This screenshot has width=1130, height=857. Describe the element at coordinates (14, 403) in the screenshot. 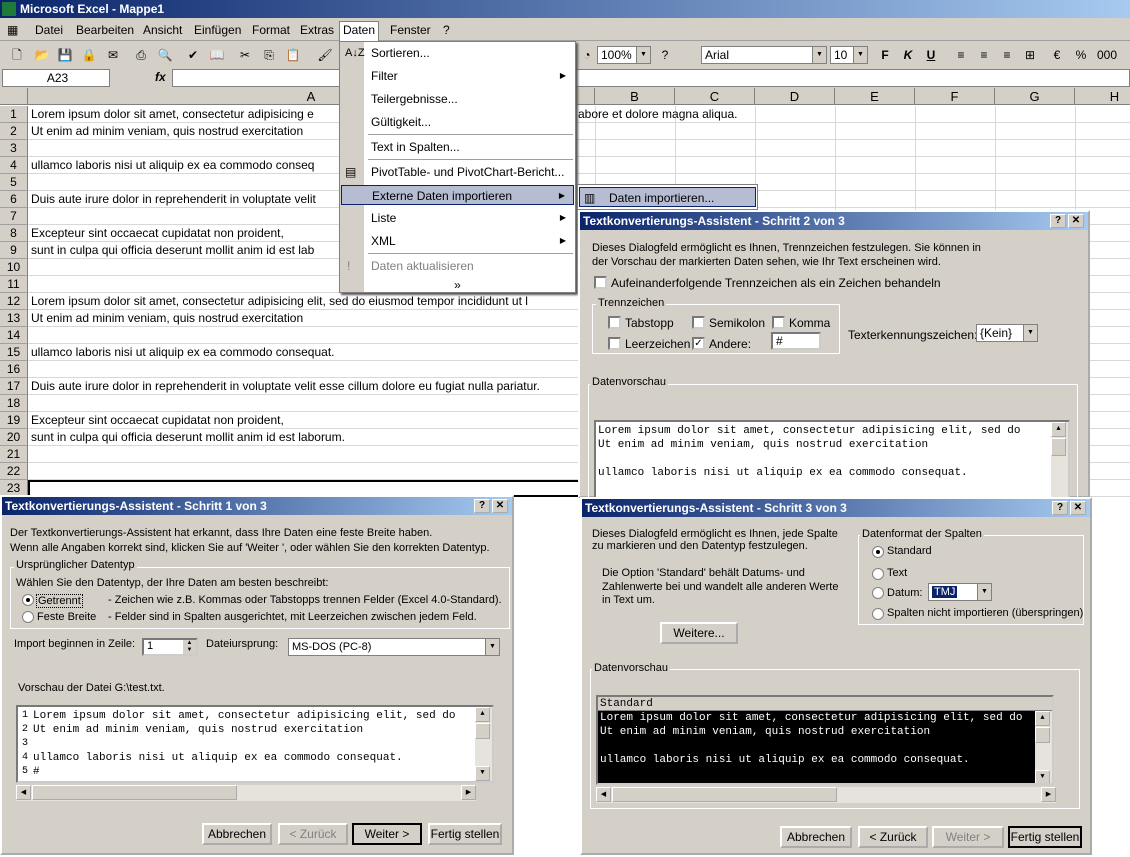

I see `row-header: 18` at that location.